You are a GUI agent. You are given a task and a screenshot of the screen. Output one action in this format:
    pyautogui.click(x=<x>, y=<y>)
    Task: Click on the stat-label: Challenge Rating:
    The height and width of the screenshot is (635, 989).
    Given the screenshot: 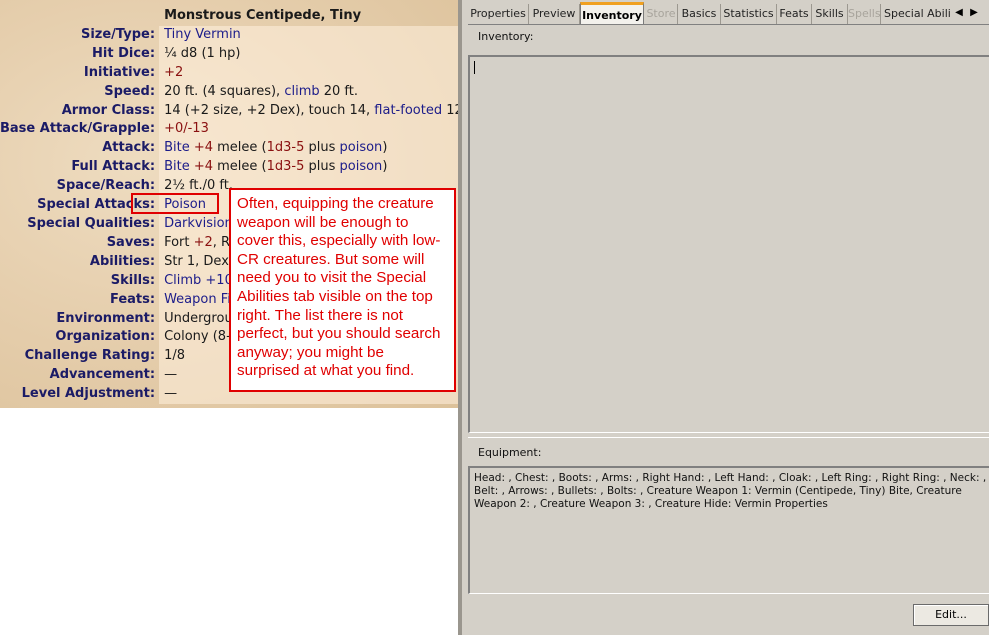 What is the action you would take?
    pyautogui.click(x=90, y=356)
    